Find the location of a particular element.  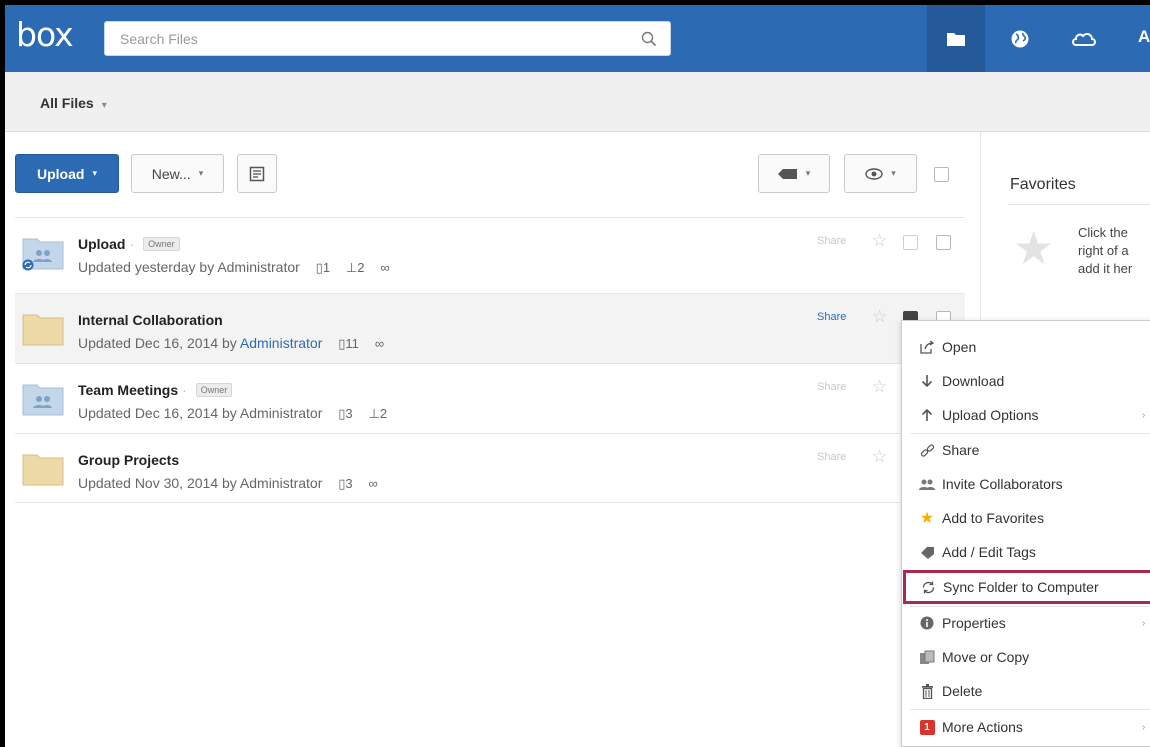

tag-filter-button: ▾ is located at coordinates (794, 173).